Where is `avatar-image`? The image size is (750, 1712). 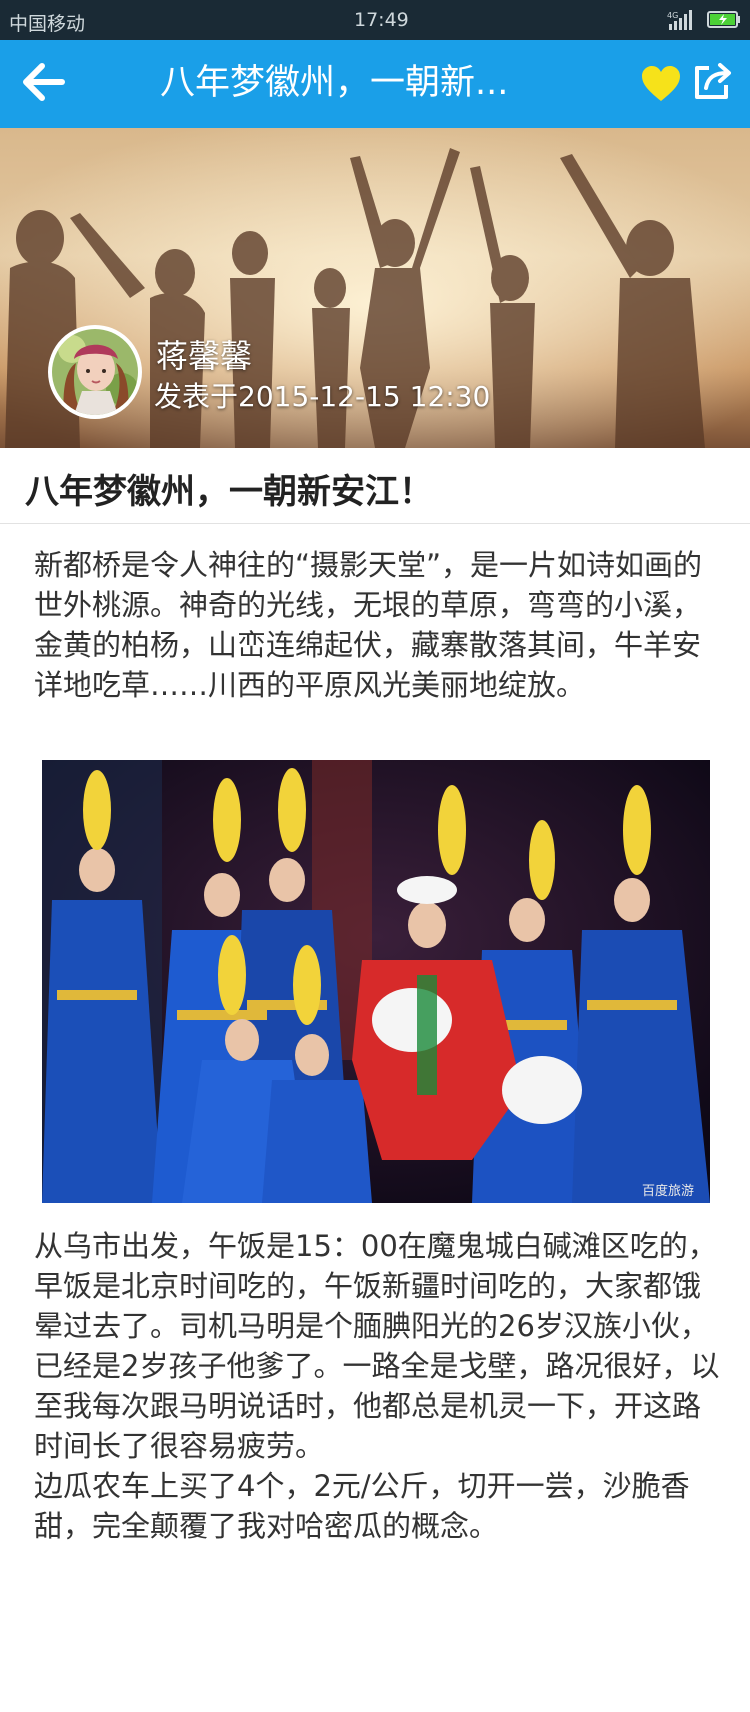
avatar-image is located at coordinates (95, 372).